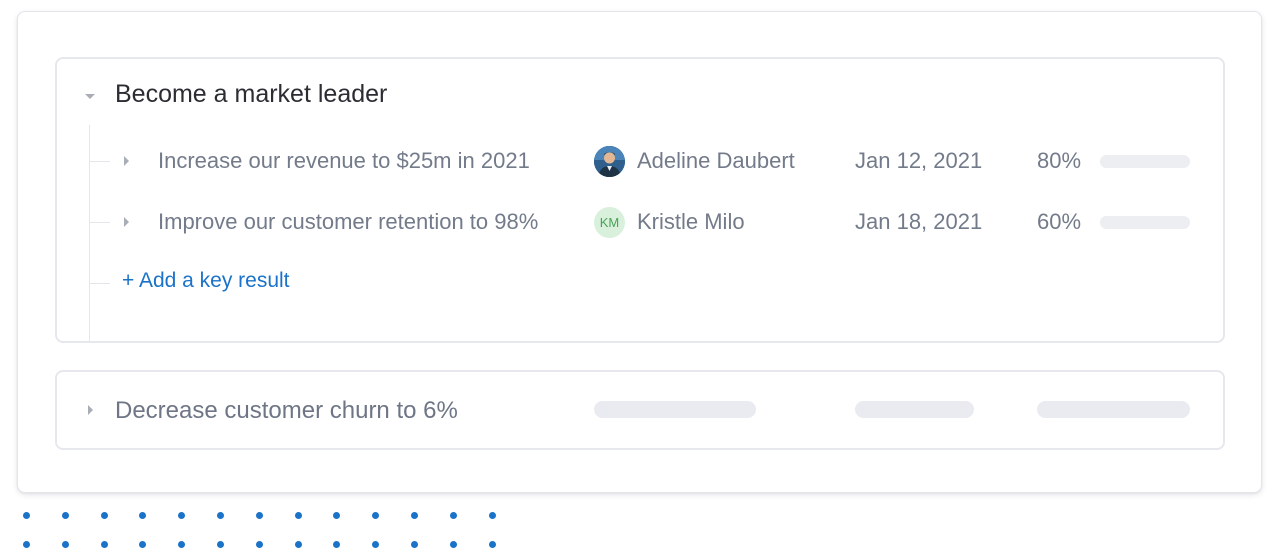 This screenshot has width=1280, height=549. Describe the element at coordinates (716, 160) in the screenshot. I see `owner-name: Adeline Daubert` at that location.